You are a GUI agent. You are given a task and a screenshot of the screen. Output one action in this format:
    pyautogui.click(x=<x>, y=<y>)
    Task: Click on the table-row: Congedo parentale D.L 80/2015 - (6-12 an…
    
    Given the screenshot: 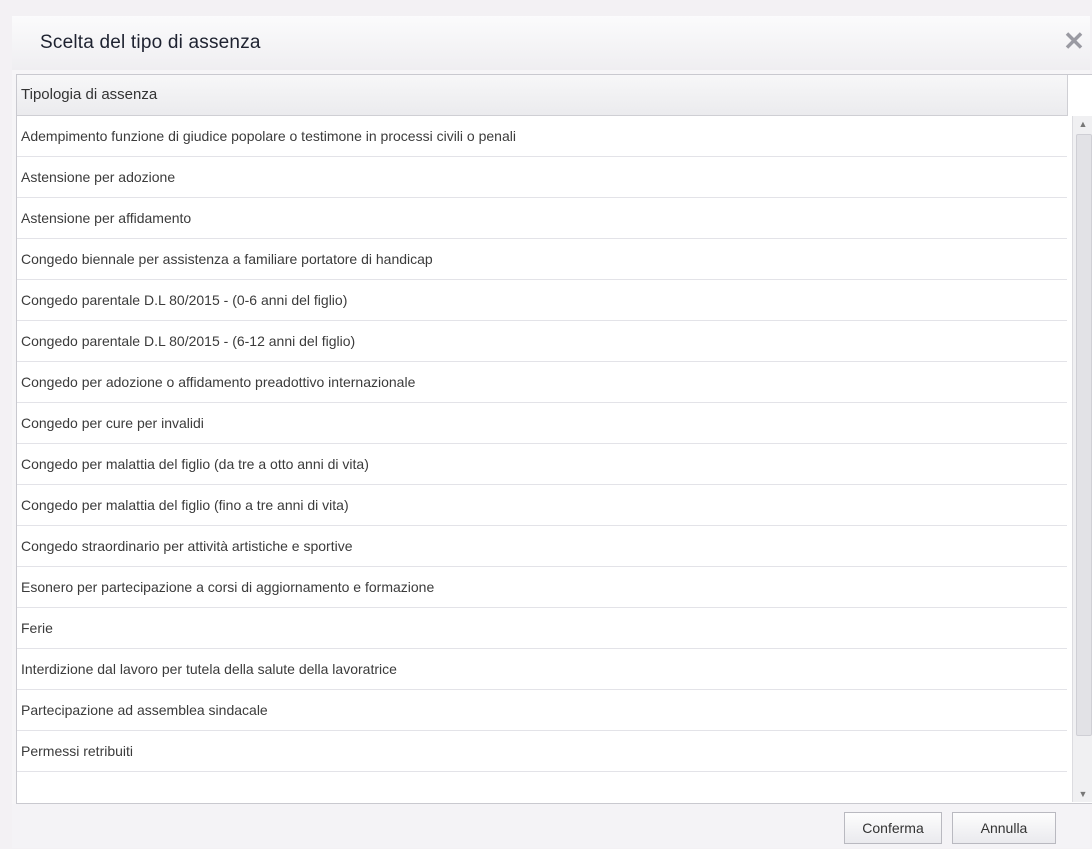 What is the action you would take?
    pyautogui.click(x=542, y=341)
    